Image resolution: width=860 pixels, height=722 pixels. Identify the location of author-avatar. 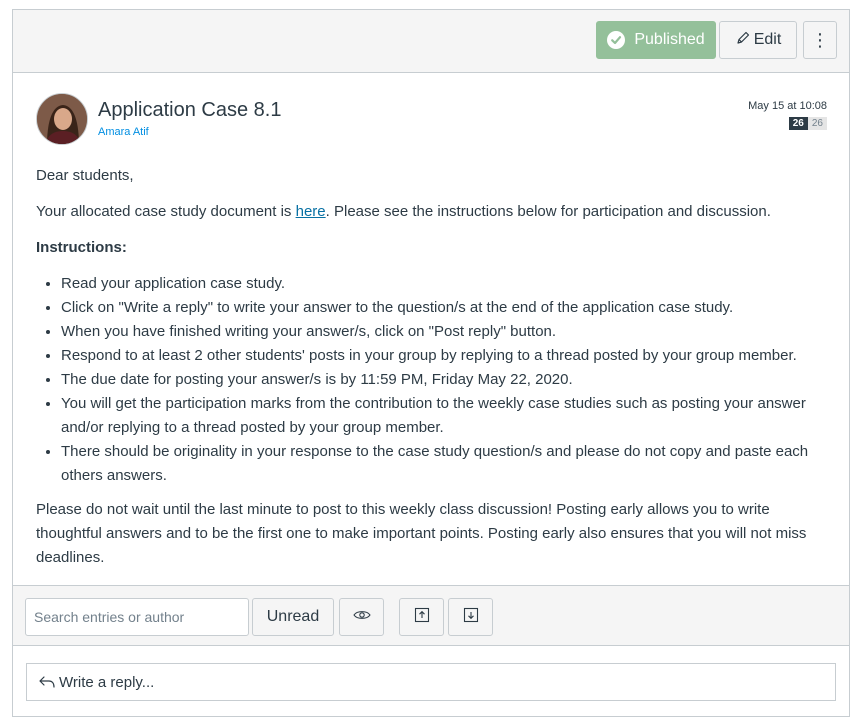
(62, 119).